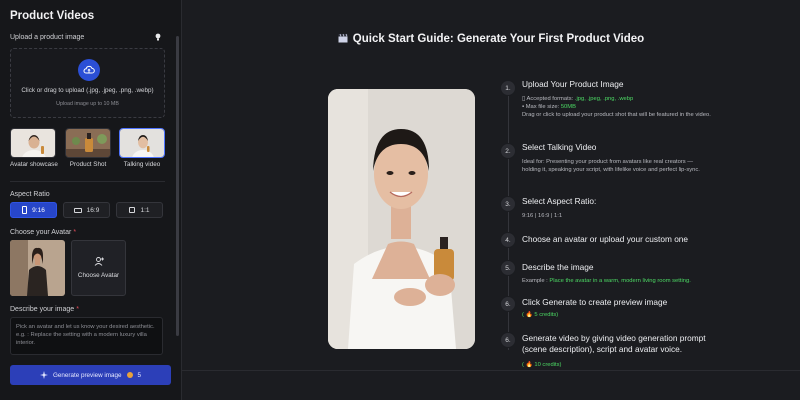  What do you see at coordinates (401, 219) in the screenshot?
I see `preview-photo` at bounding box center [401, 219].